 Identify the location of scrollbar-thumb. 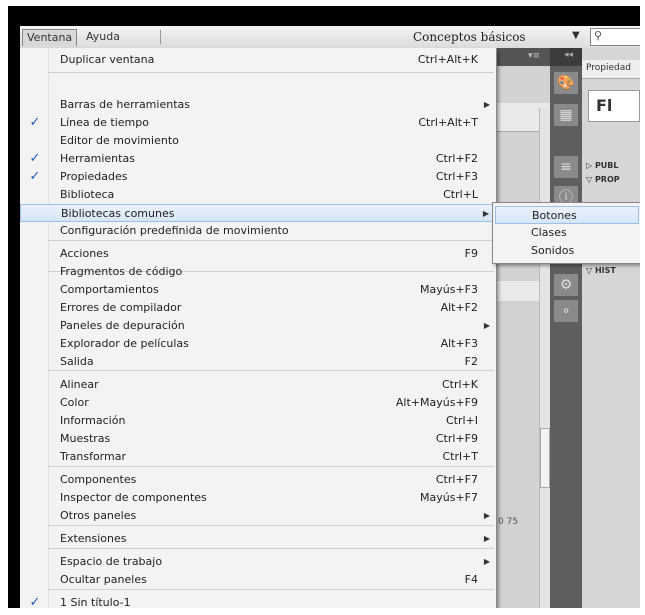
(545, 458).